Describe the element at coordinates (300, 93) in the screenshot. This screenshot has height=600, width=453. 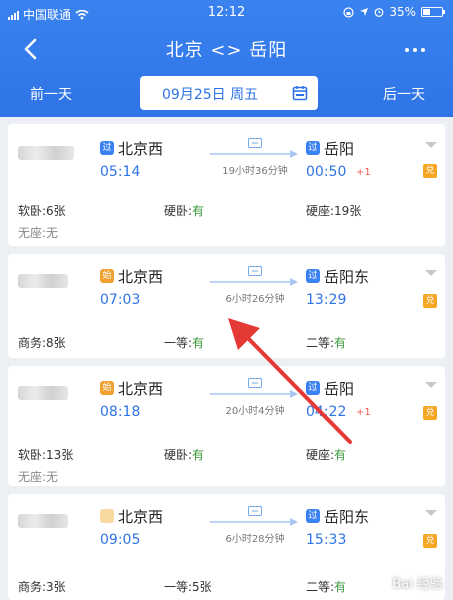
I see `calendar-icon` at that location.